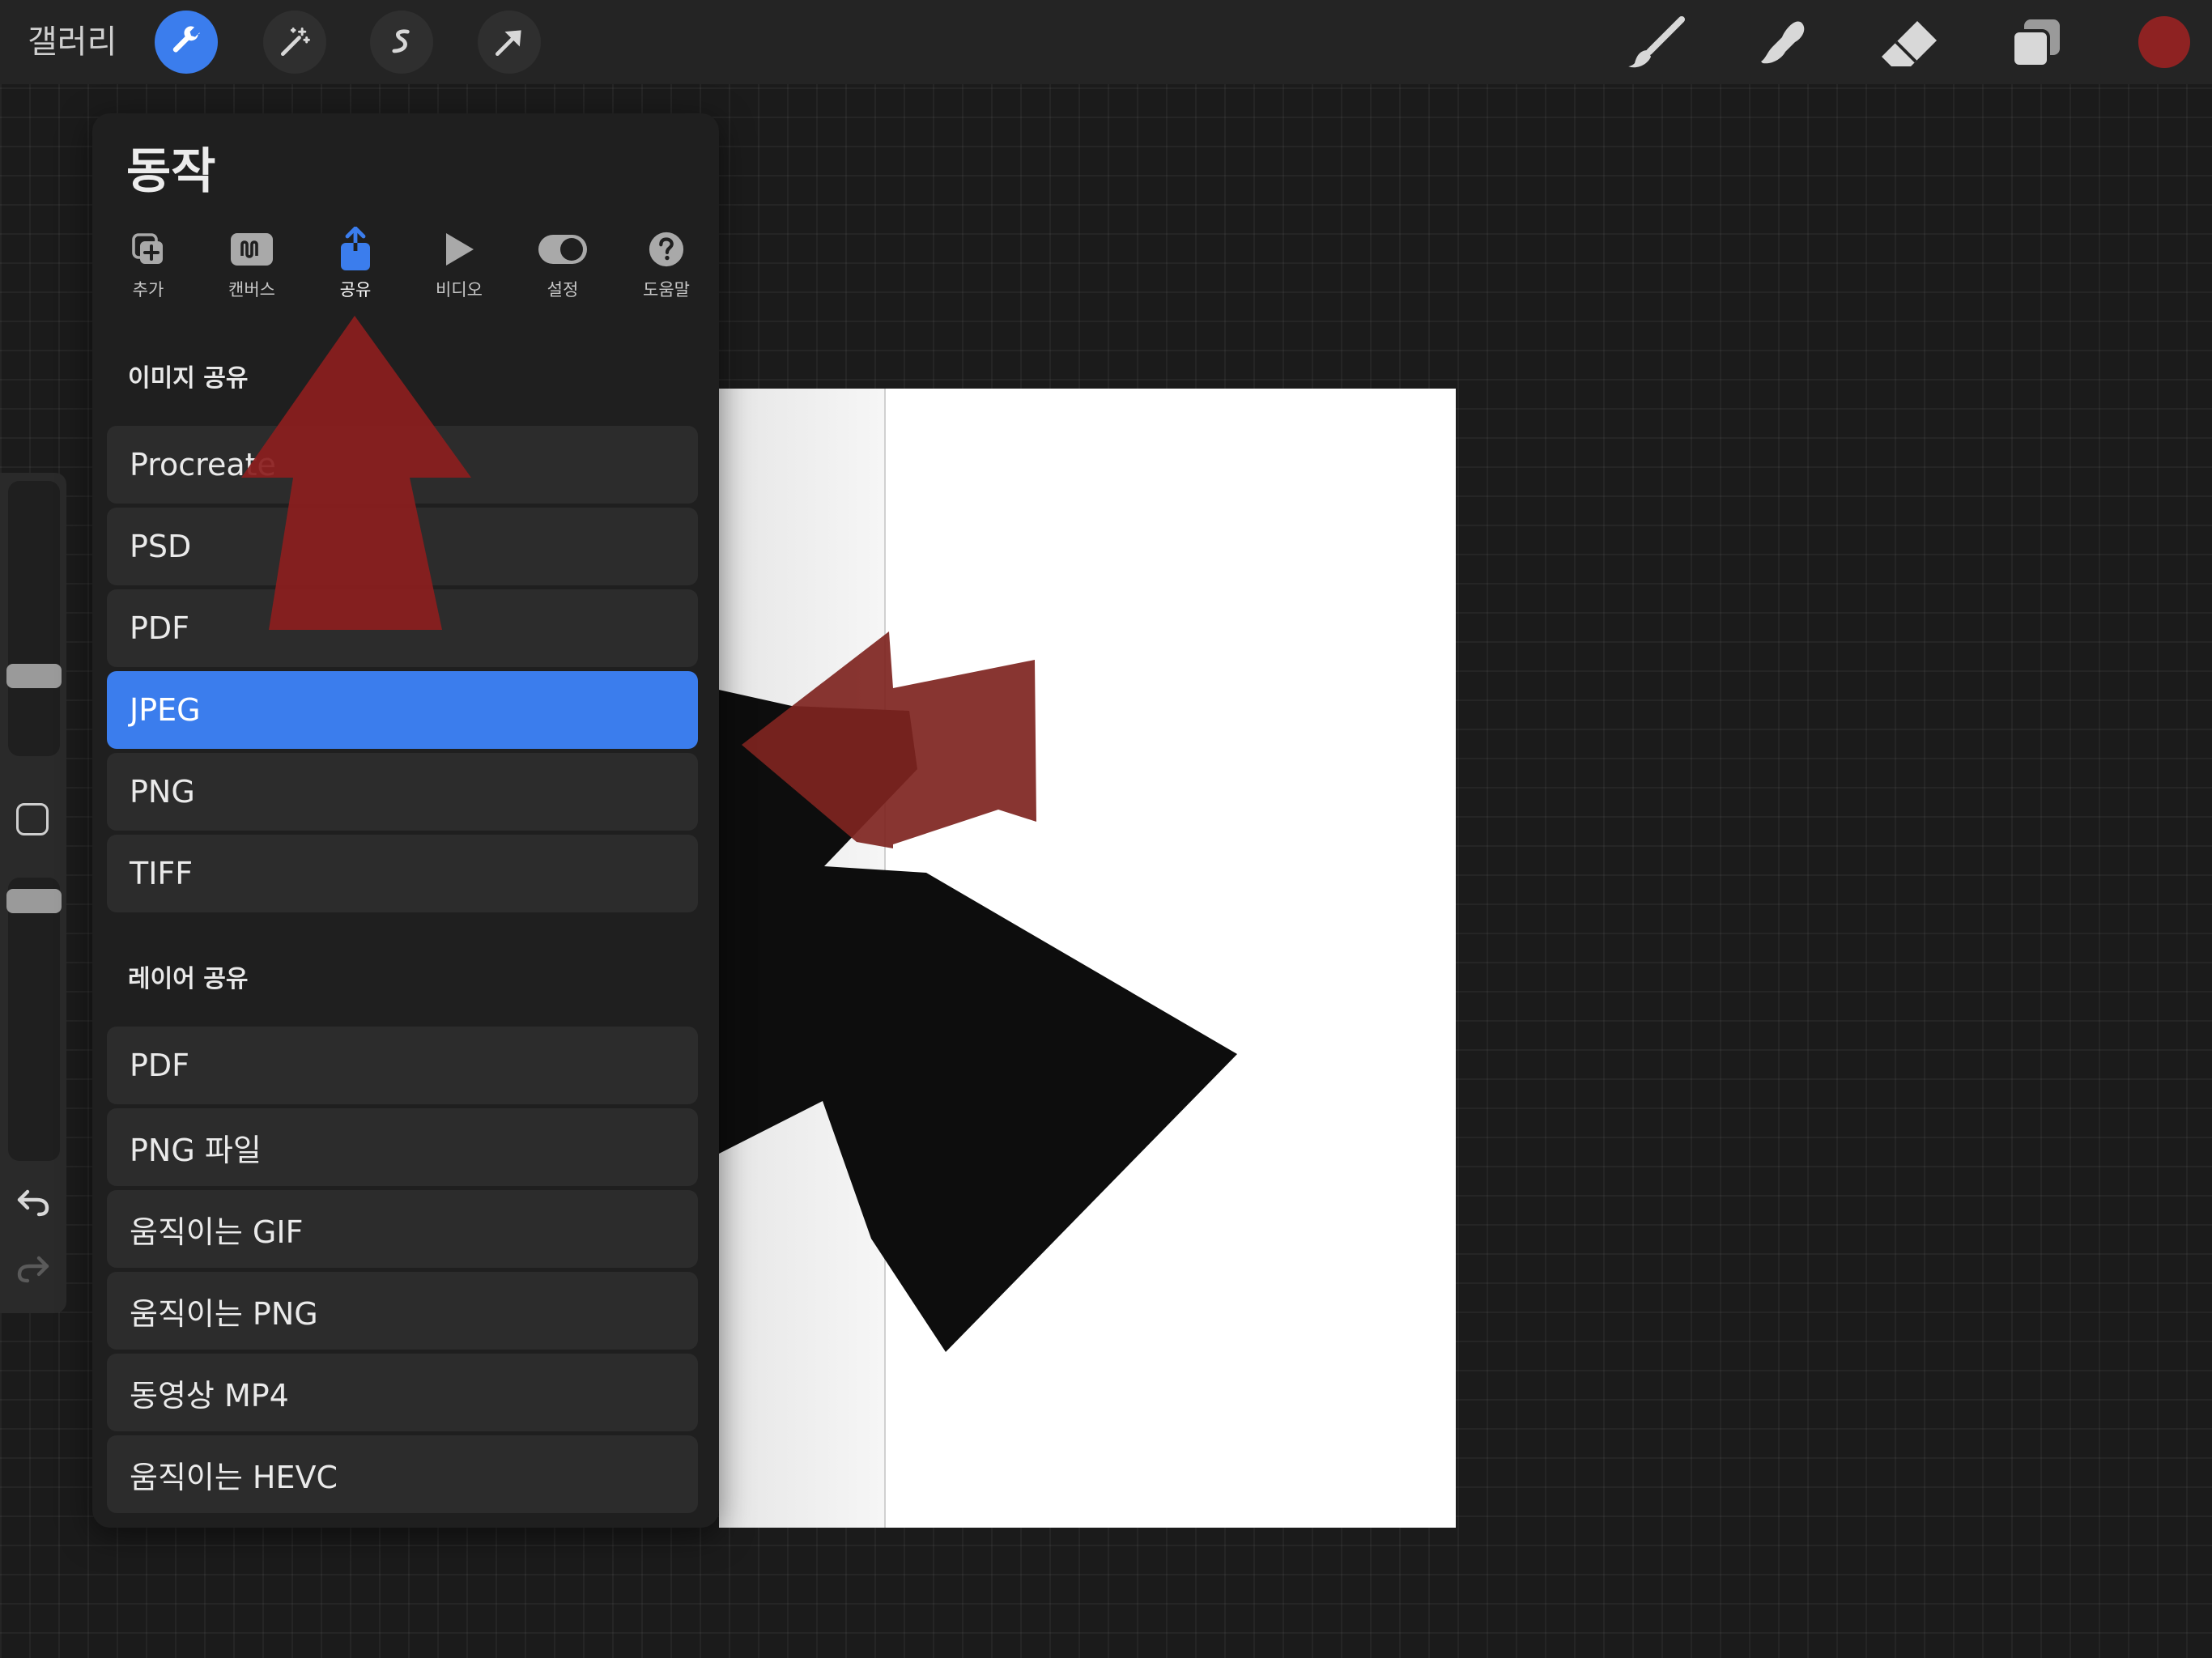 The height and width of the screenshot is (1658, 2212). What do you see at coordinates (148, 271) in the screenshot?
I see `tab-add: 추가` at bounding box center [148, 271].